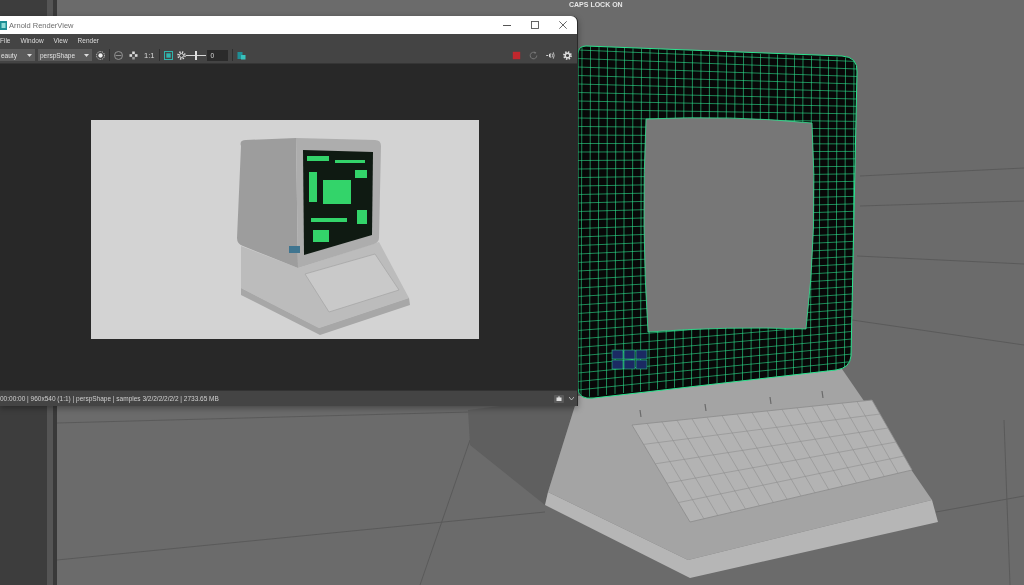  I want to click on minimize-icon, so click(507, 25).